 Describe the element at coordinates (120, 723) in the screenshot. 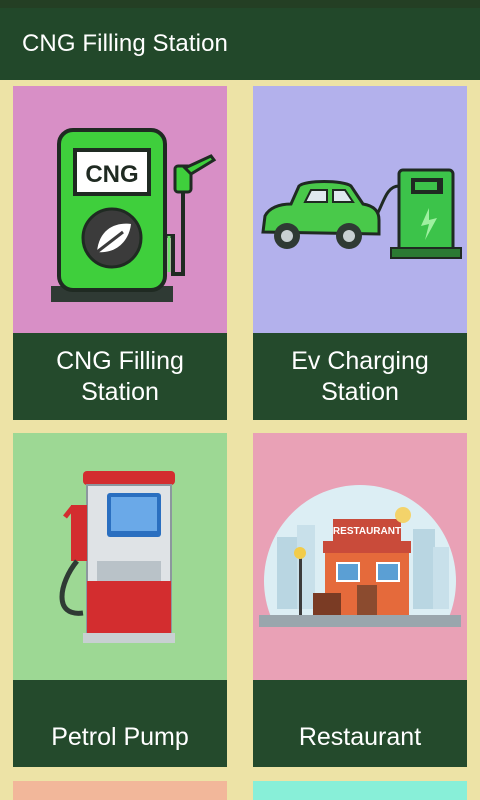

I see `card-label: Petrol Pump` at that location.